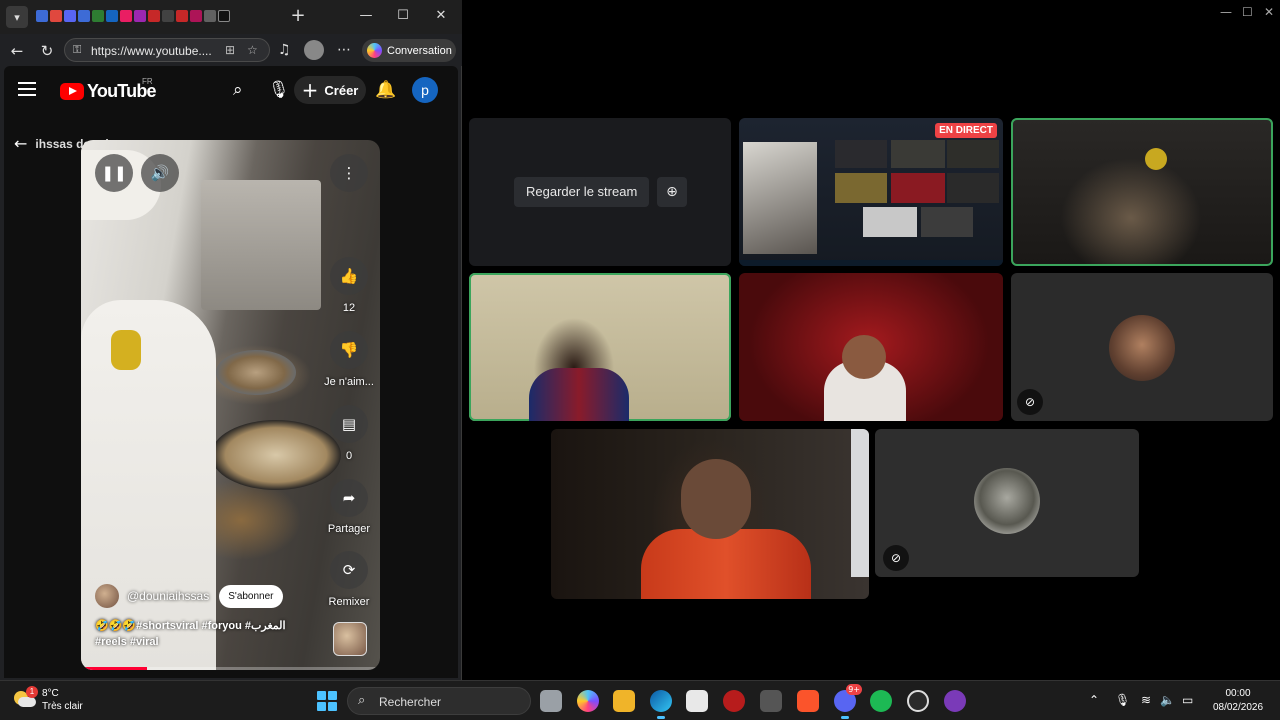 This screenshot has height=720, width=1280. Describe the element at coordinates (330, 90) in the screenshot. I see `create-button: + Créer` at that location.